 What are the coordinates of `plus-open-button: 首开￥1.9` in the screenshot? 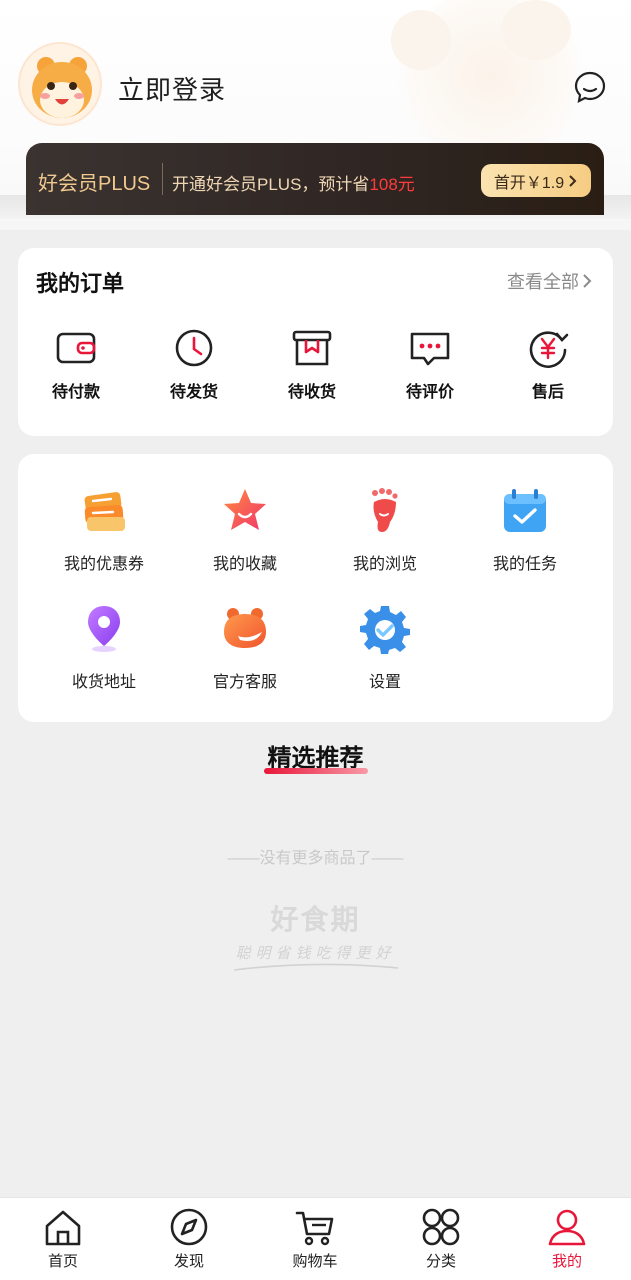 It's located at (536, 180).